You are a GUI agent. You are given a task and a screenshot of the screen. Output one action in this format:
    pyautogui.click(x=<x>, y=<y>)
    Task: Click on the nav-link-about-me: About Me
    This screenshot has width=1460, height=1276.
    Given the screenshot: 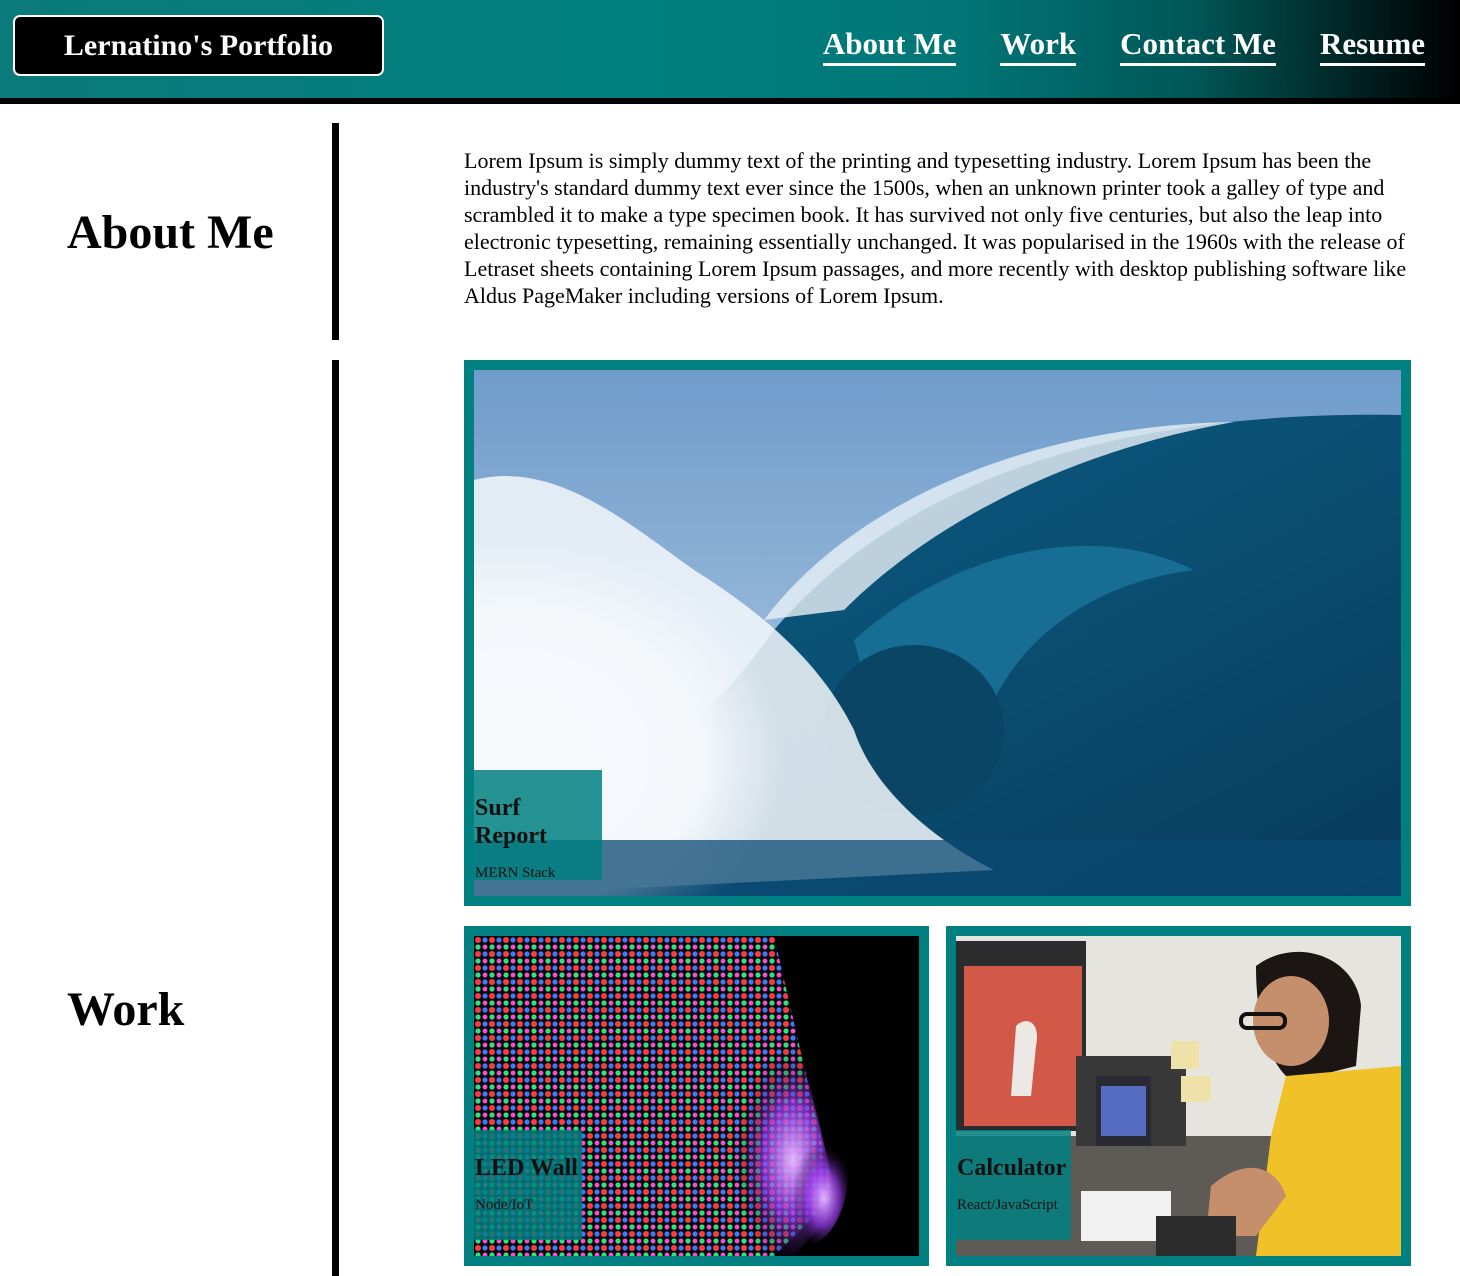 What is the action you would take?
    pyautogui.click(x=889, y=46)
    